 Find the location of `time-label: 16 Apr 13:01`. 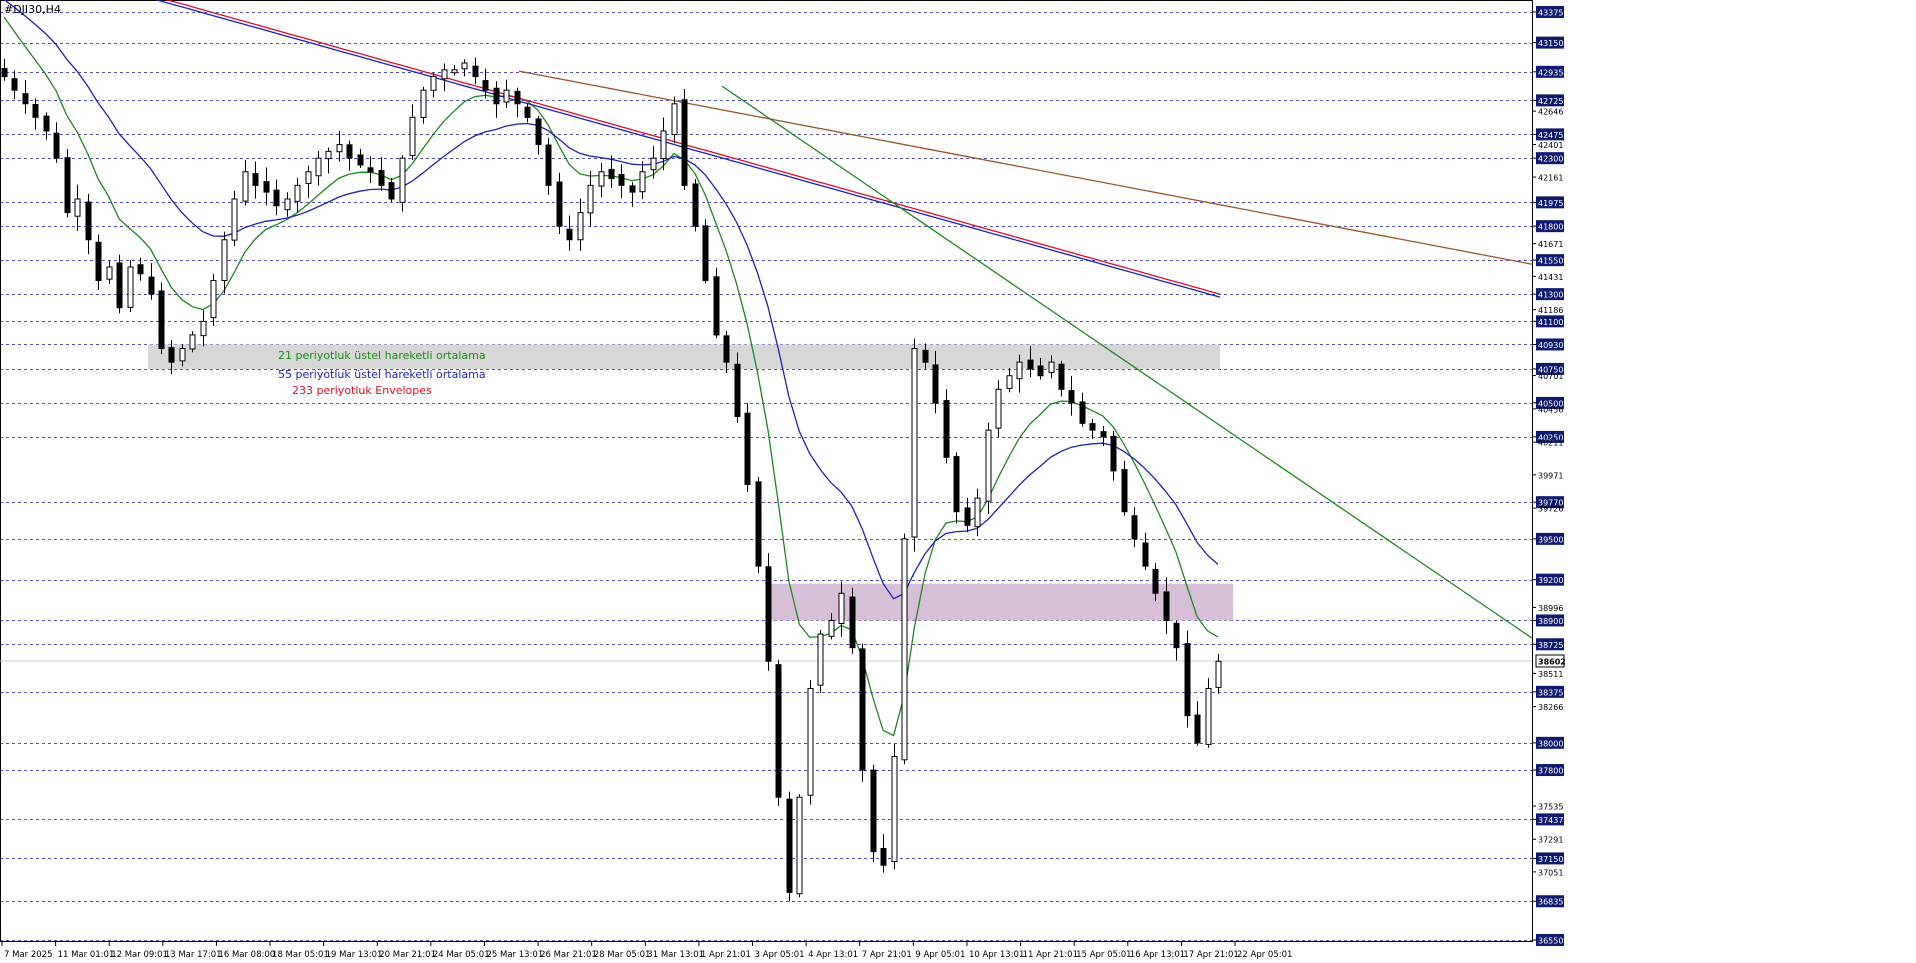

time-label: 16 Apr 13:01 is located at coordinates (1157, 955).